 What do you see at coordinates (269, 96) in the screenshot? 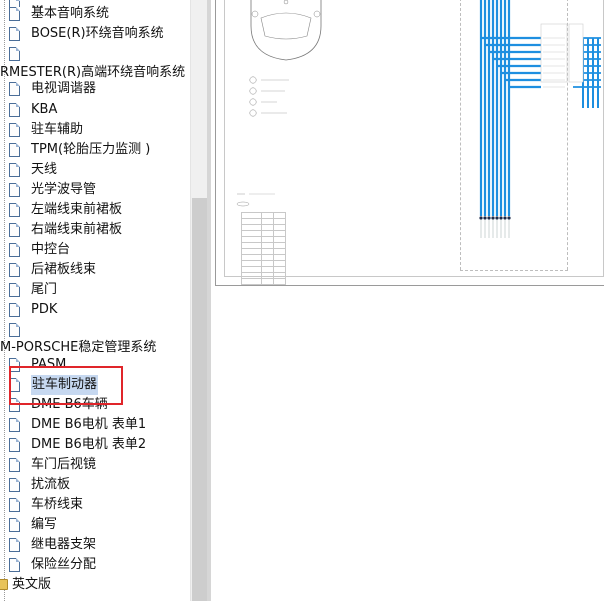
I see `legend-markers` at bounding box center [269, 96].